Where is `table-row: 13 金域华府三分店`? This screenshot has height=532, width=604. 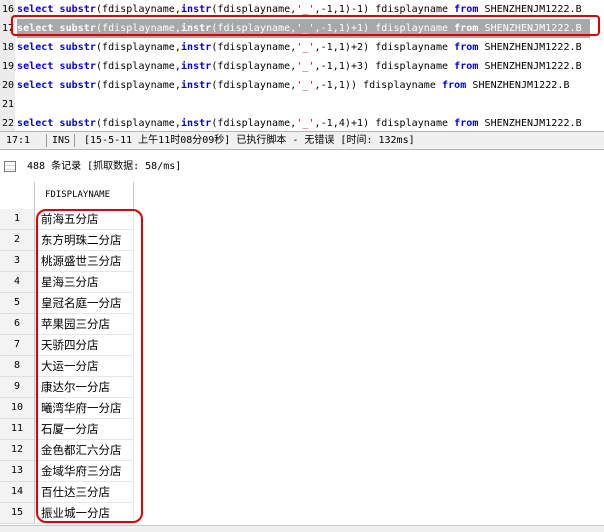 table-row: 13 金域华府三分店 is located at coordinates (302, 471).